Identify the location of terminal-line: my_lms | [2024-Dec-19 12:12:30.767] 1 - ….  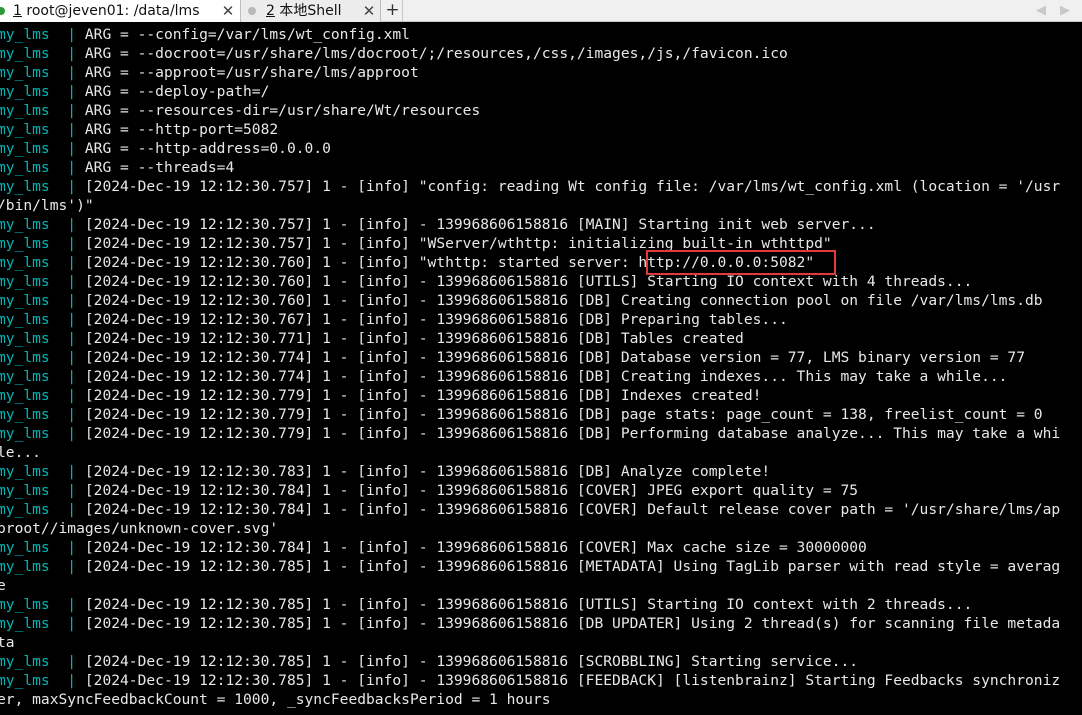
(394, 319).